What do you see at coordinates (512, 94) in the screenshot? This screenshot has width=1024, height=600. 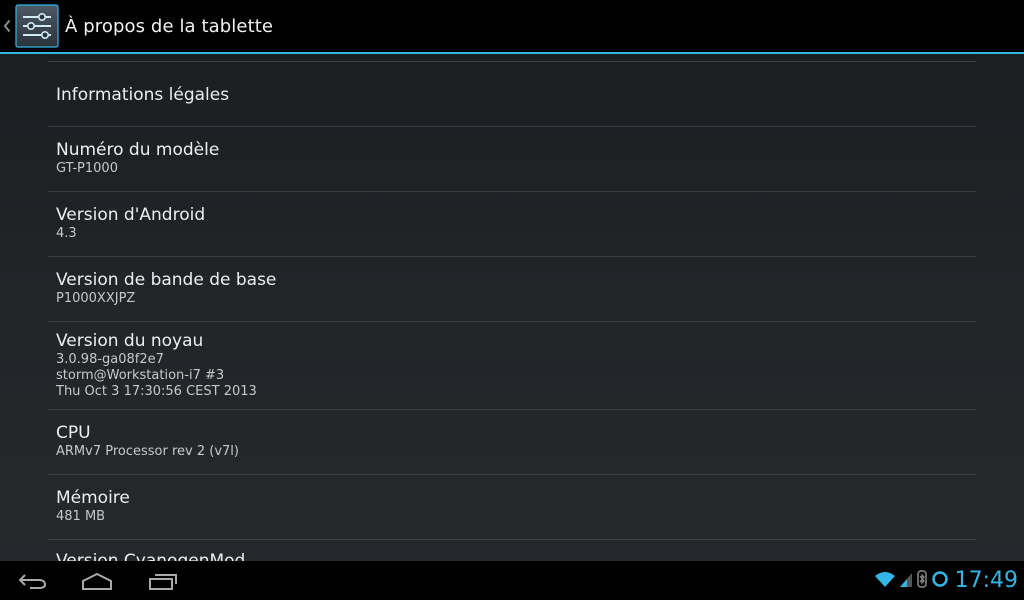 I see `pref-legal-info: Informations légales` at bounding box center [512, 94].